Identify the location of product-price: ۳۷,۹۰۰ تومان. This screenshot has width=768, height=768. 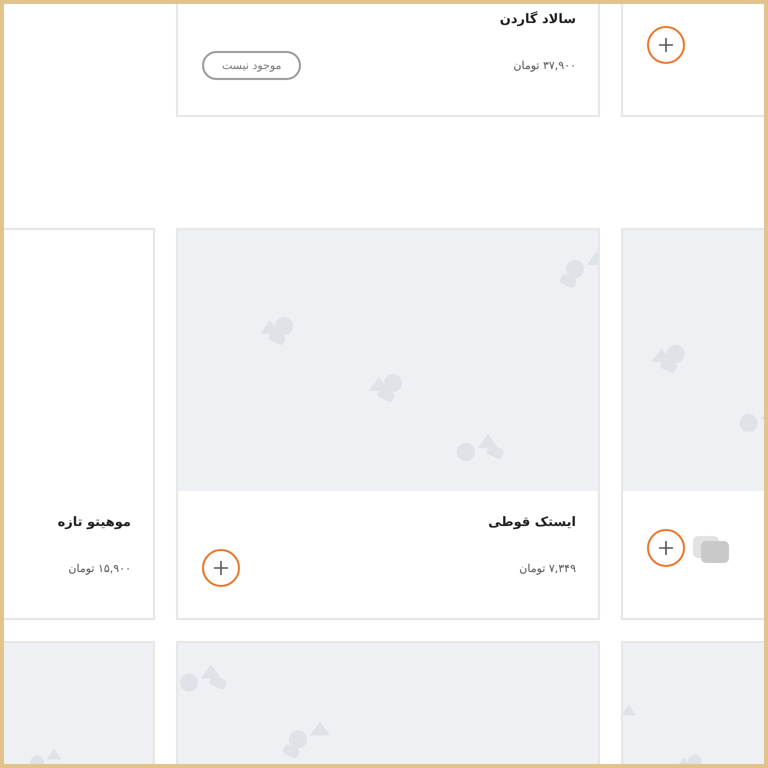
(544, 65).